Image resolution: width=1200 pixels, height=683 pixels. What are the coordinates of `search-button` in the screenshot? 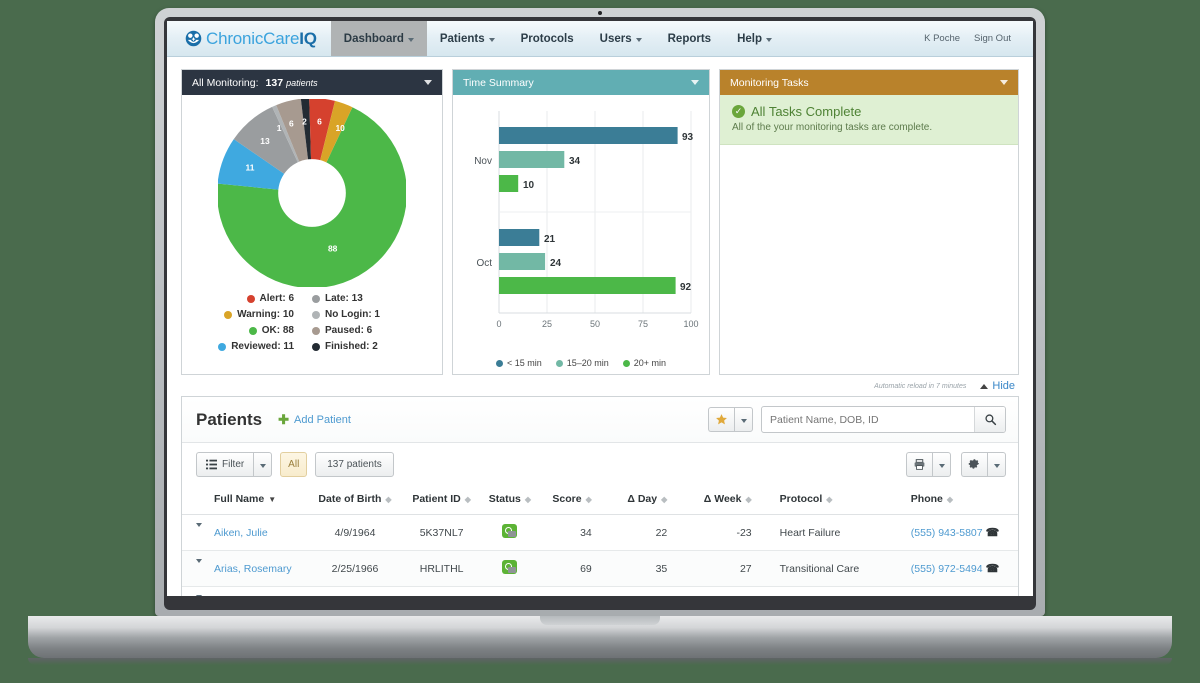 It's located at (989, 419).